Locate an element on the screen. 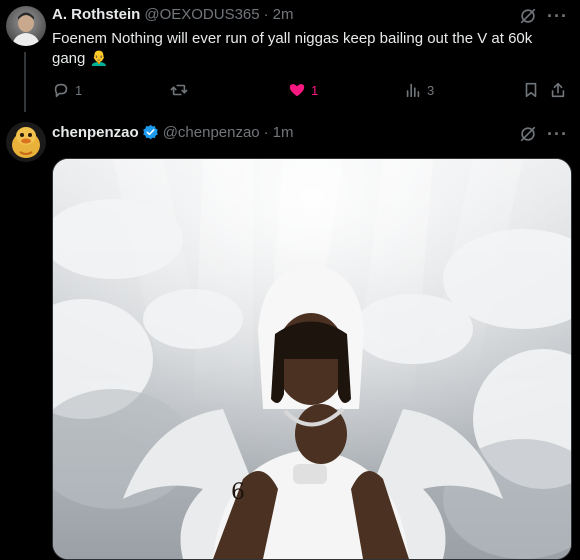  repost-icon is located at coordinates (179, 90).